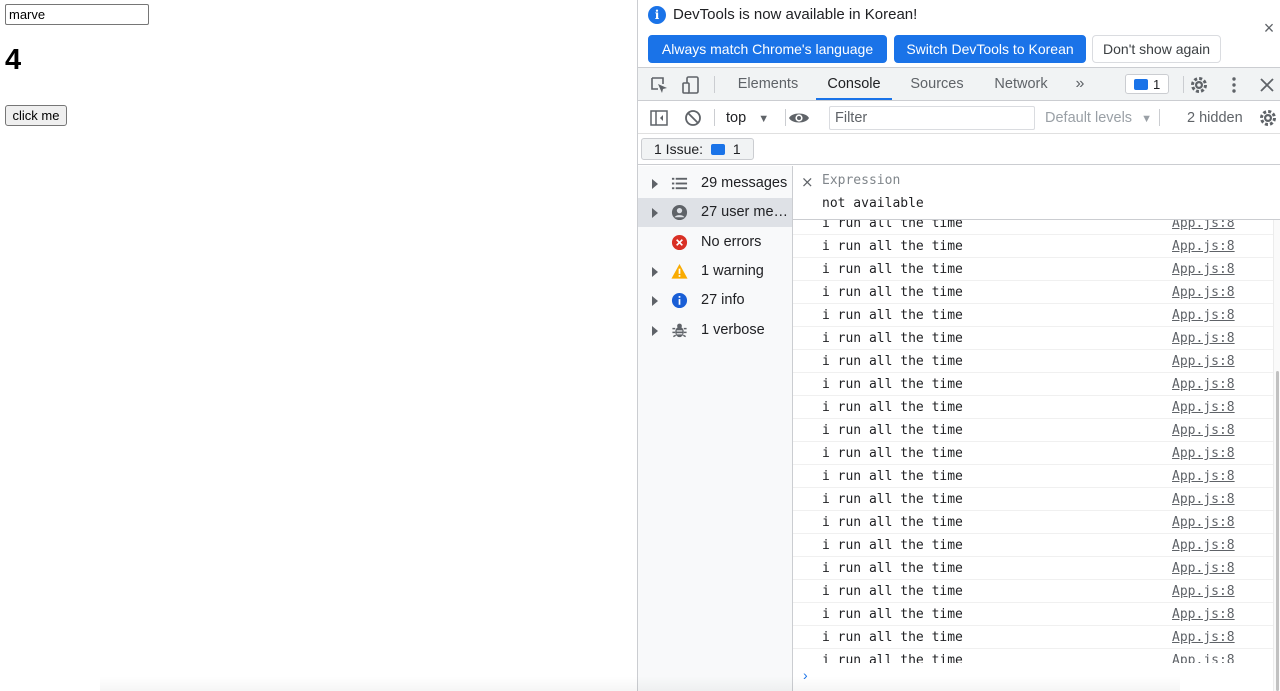 The image size is (1280, 691). Describe the element at coordinates (1215, 118) in the screenshot. I see `hidden-messages-count: 2 hidden` at that location.